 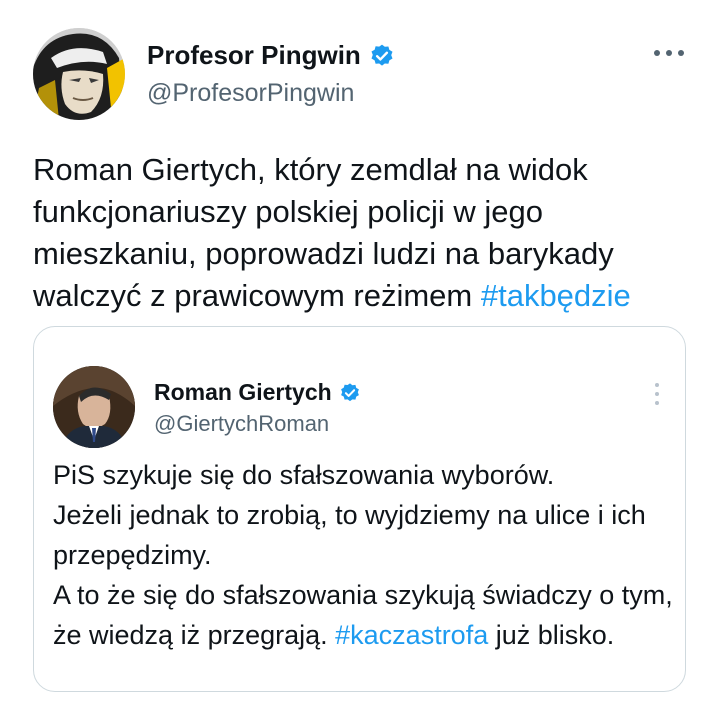 I want to click on quoted-author-handle: @GiertychRoman, so click(x=241, y=424).